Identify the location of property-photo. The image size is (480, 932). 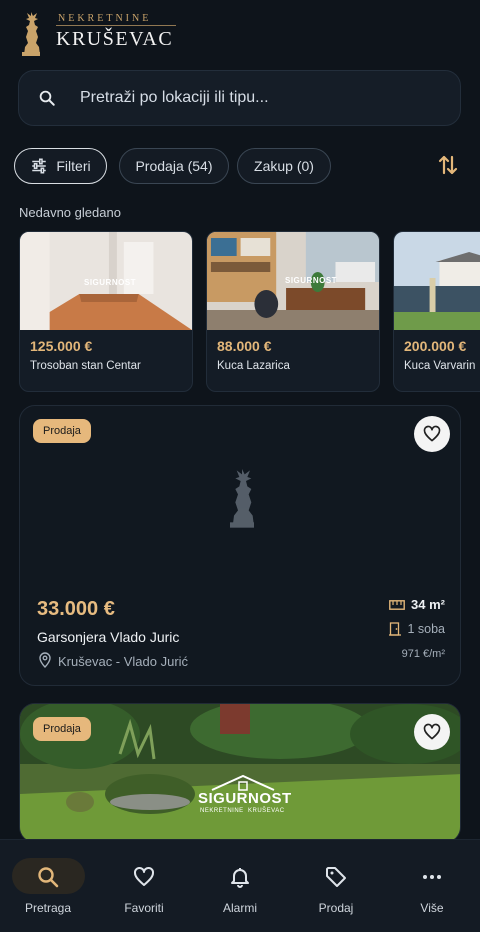
(437, 281).